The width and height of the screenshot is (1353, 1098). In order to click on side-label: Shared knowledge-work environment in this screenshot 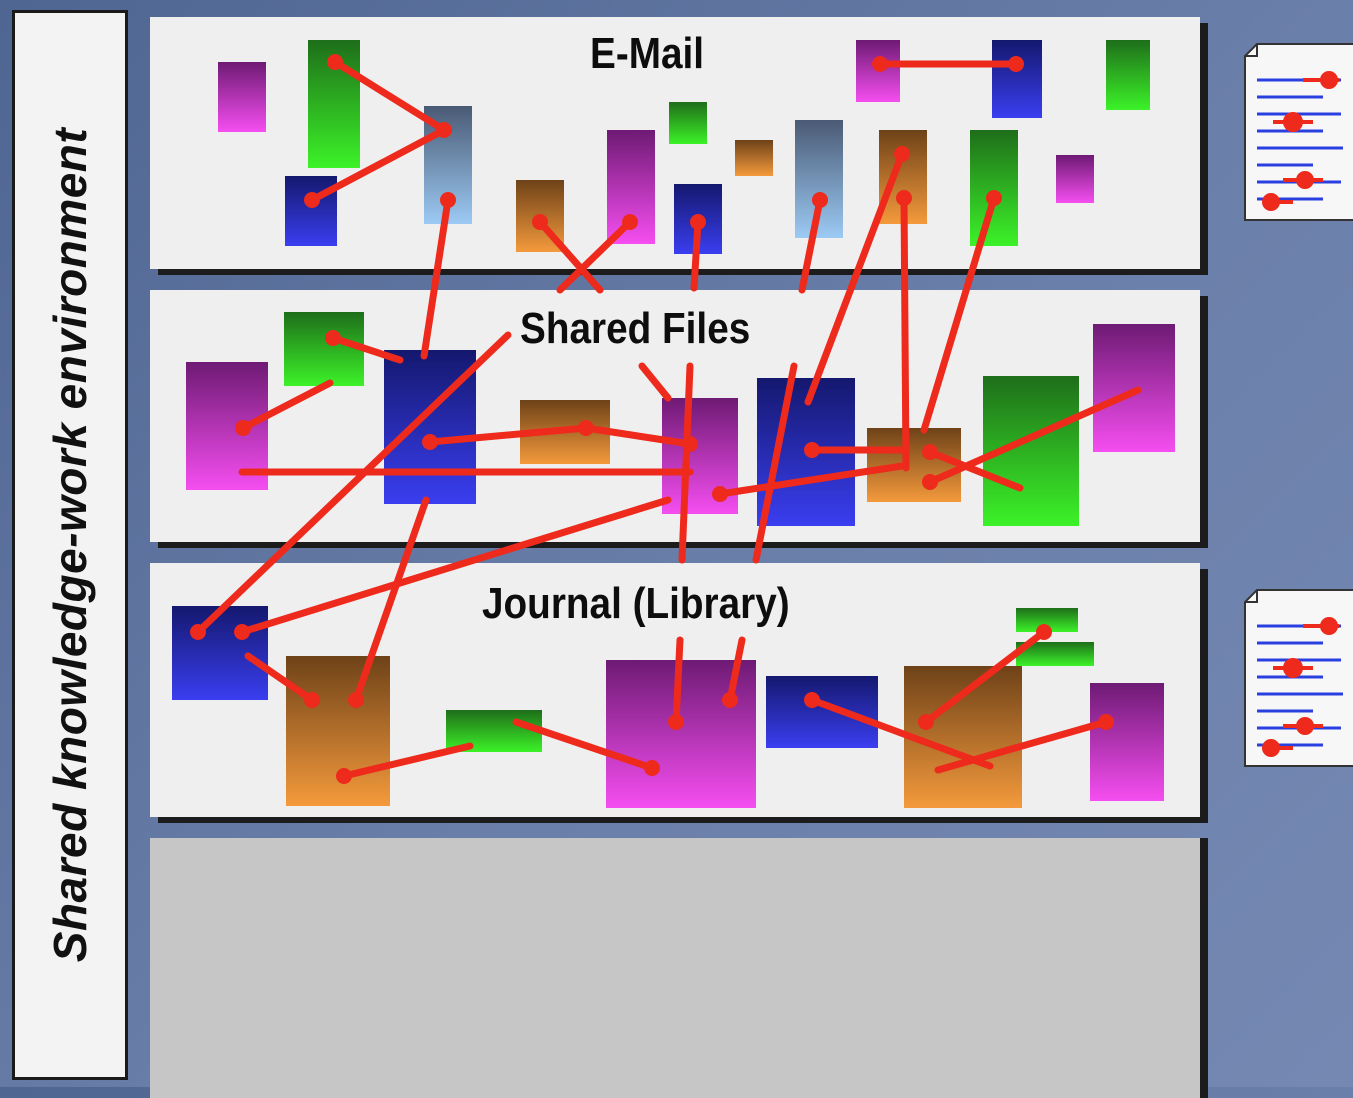, I will do `click(70, 545)`.